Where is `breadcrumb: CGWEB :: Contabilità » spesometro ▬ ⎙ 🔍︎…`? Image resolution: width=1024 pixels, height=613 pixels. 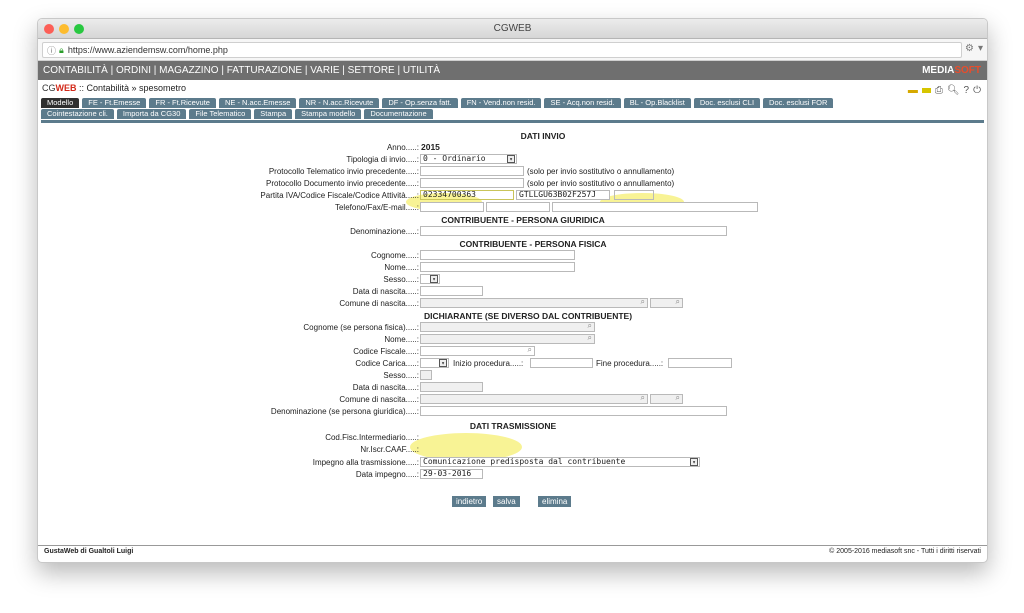 breadcrumb: CGWEB :: Contabilità » spesometro ▬ ⎙ 🔍︎… is located at coordinates (512, 88).